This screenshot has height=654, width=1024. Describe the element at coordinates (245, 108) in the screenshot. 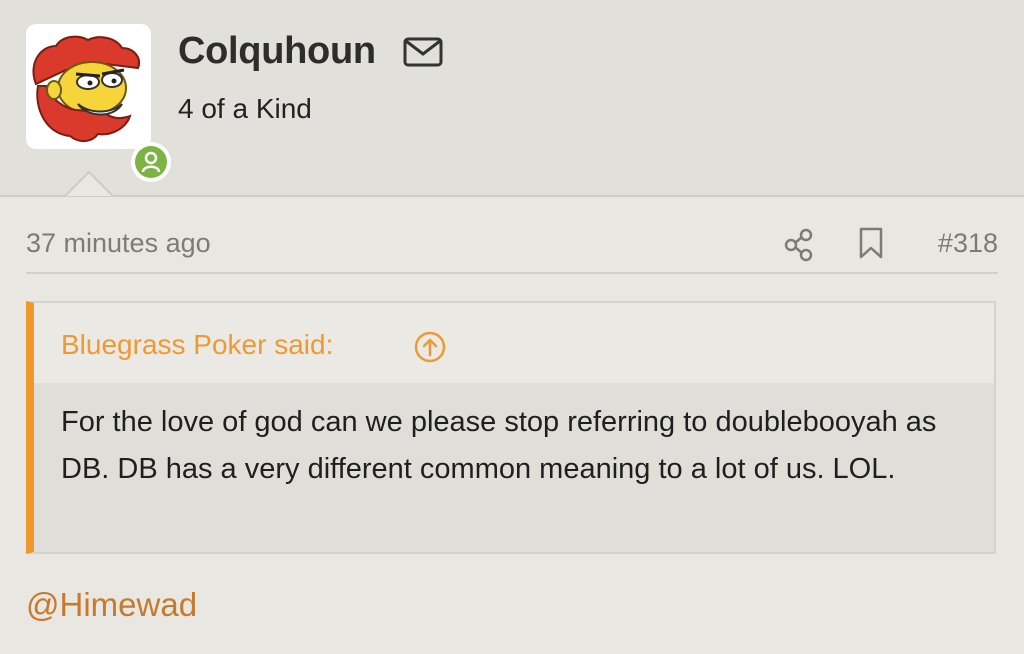

I see `user-title: 4 of a Kind` at that location.